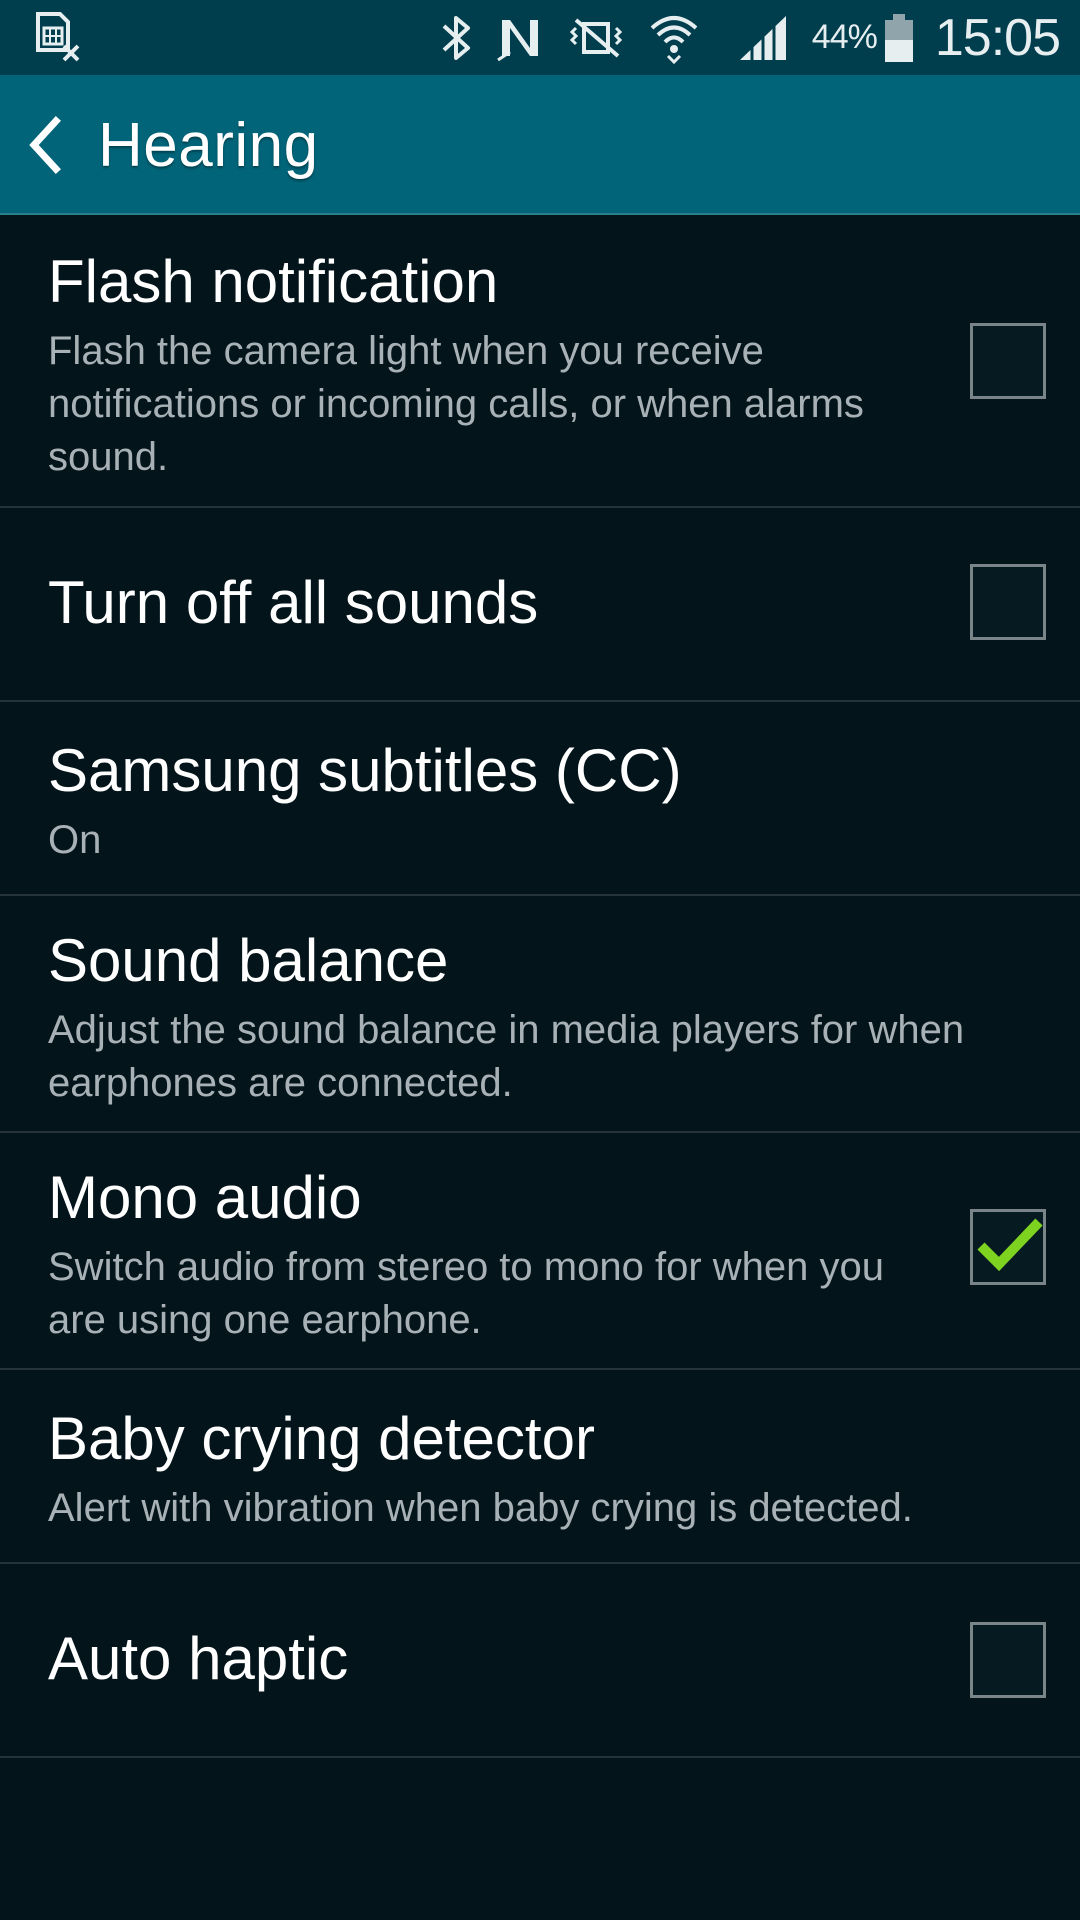 The width and height of the screenshot is (1080, 1920). What do you see at coordinates (1008, 1660) in the screenshot?
I see `auto-haptic-checkbox` at bounding box center [1008, 1660].